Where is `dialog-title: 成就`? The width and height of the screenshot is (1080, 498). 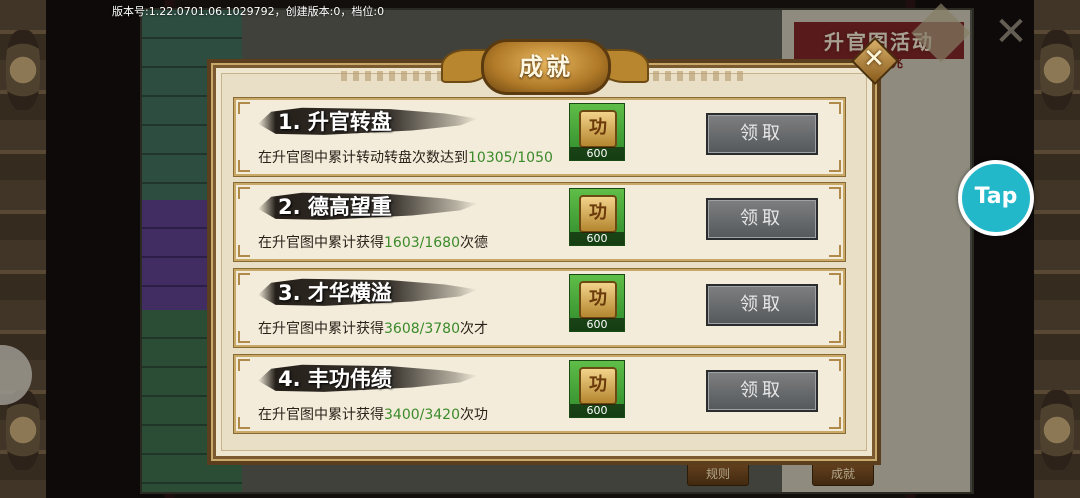
dialog-title: 成就 is located at coordinates (546, 67).